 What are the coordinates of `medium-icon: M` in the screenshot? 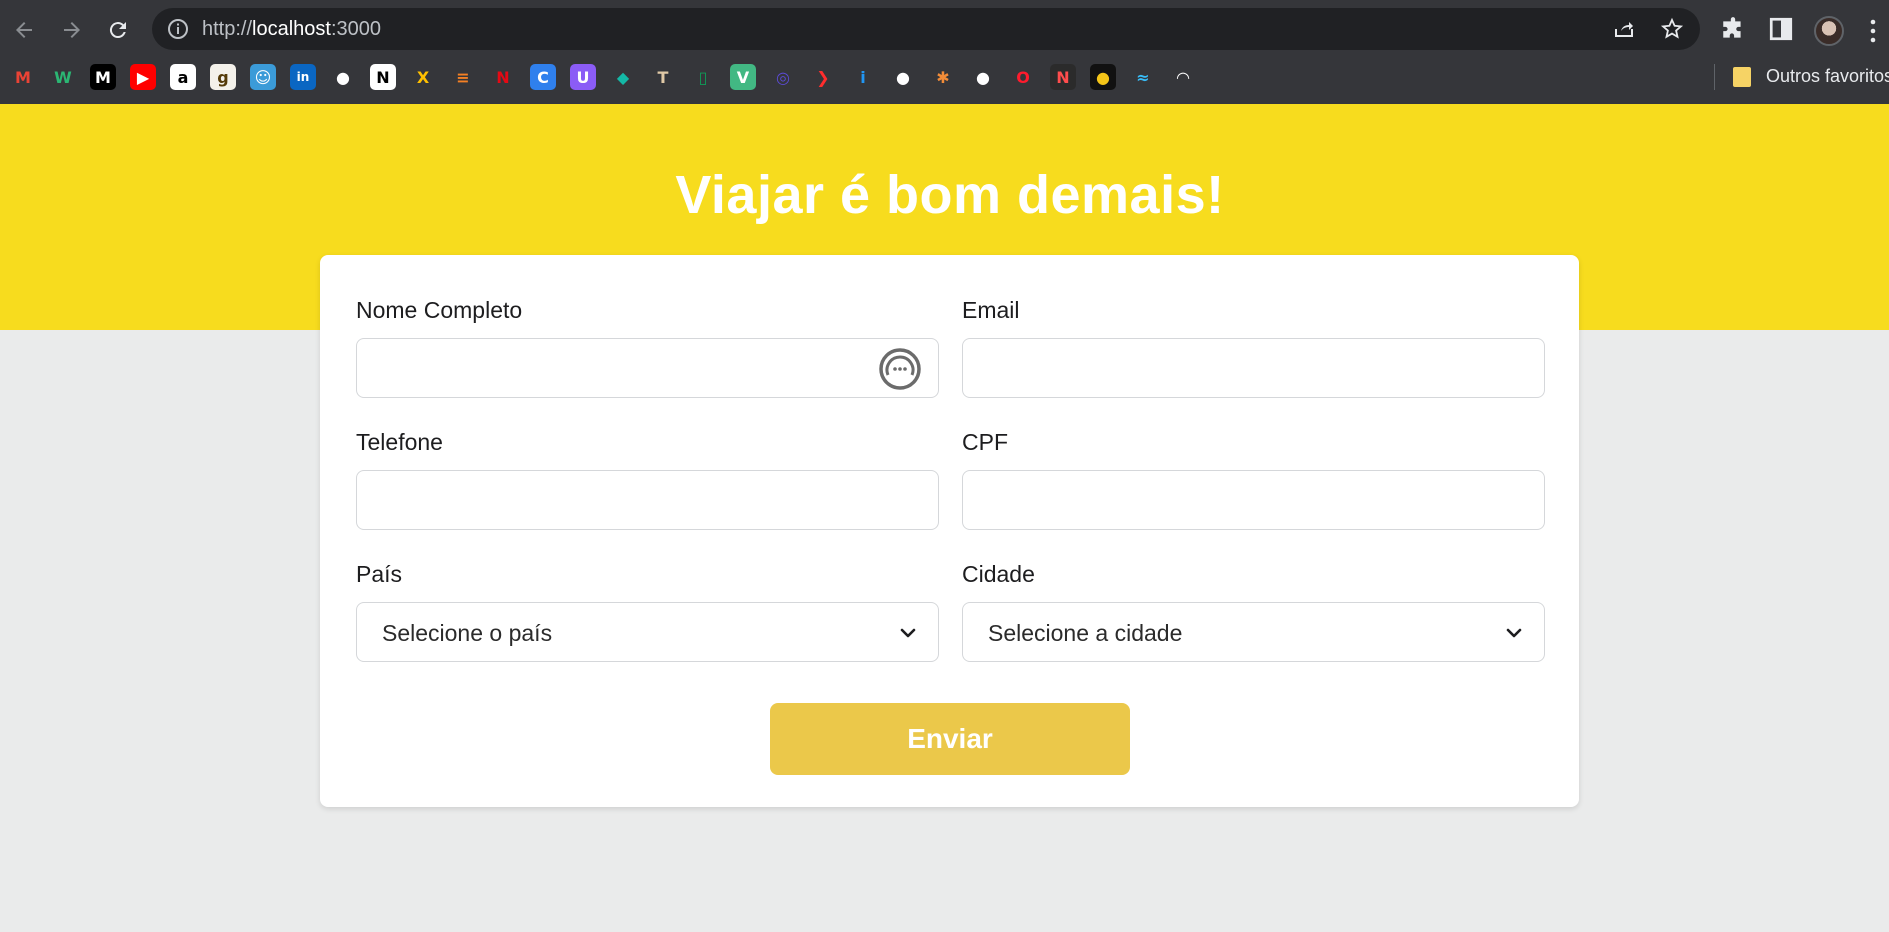 It's located at (103, 77).